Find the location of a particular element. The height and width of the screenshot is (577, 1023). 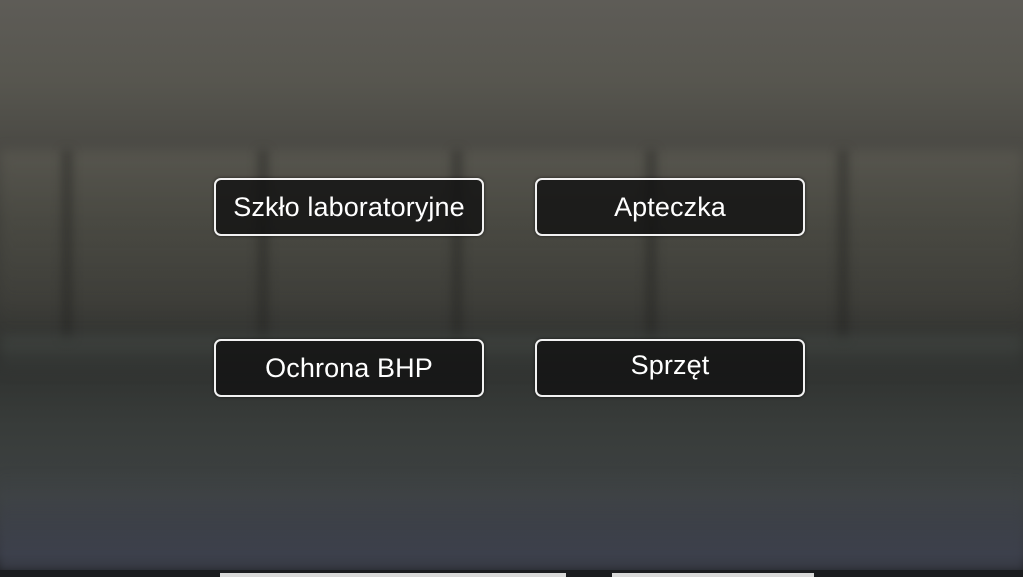

lab-glassware-button: Szkło laboratoryjne is located at coordinates (349, 207).